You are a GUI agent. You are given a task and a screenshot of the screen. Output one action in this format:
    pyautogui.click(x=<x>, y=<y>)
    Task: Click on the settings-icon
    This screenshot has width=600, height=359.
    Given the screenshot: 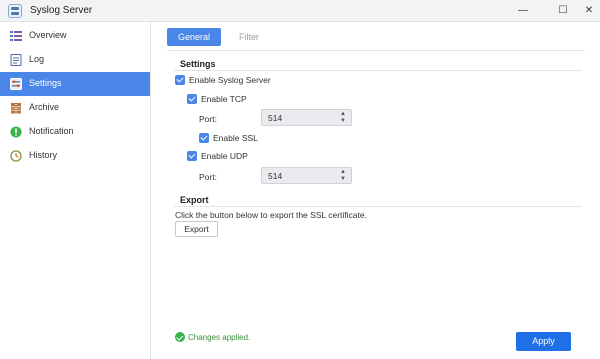 What is the action you would take?
    pyautogui.click(x=16, y=84)
    